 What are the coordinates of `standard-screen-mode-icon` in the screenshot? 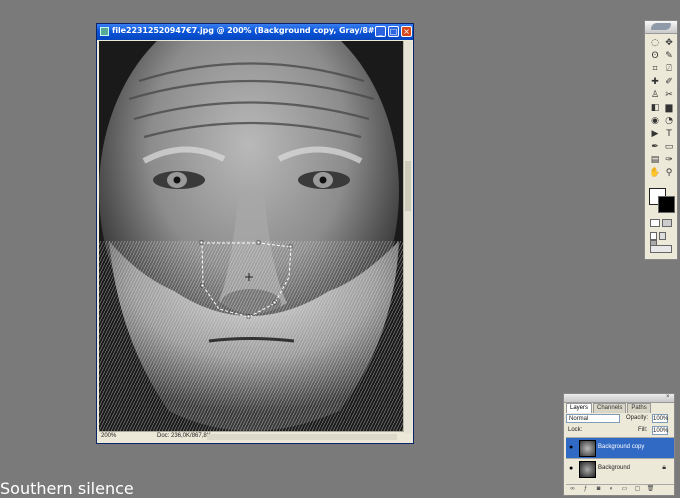 It's located at (653, 236).